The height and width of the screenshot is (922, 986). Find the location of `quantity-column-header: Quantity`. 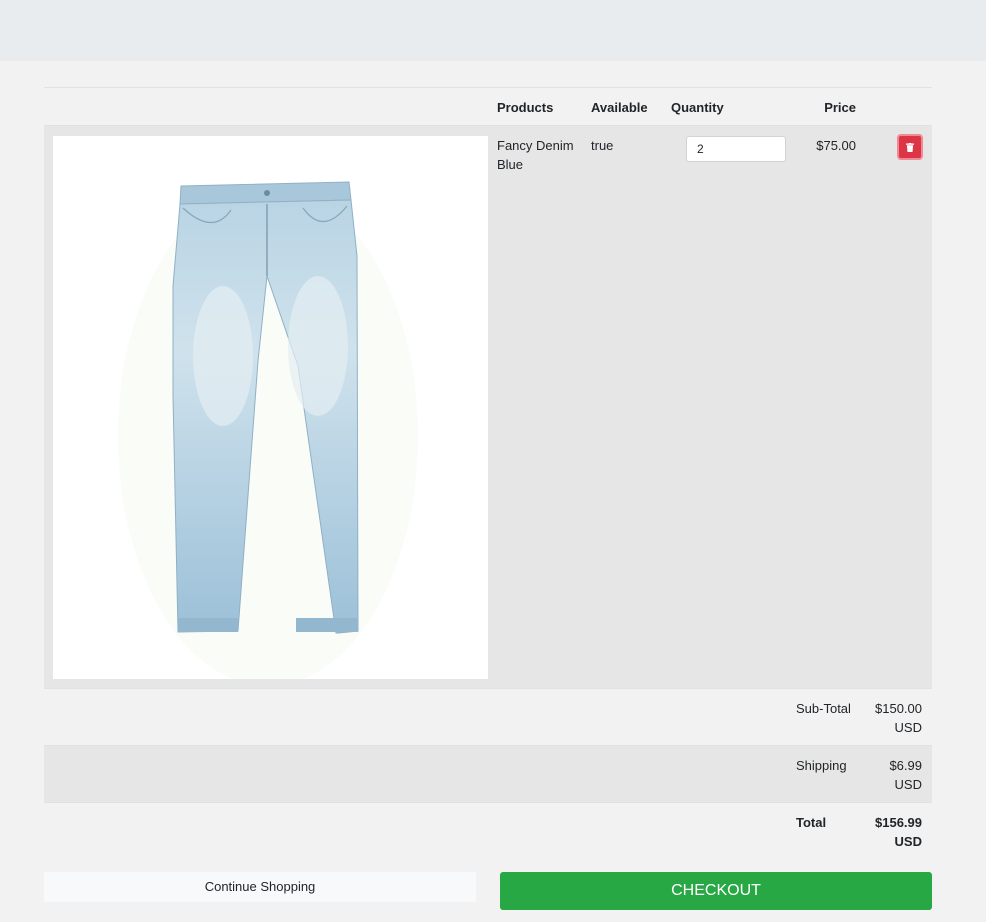

quantity-column-header: Quantity is located at coordinates (733, 106).